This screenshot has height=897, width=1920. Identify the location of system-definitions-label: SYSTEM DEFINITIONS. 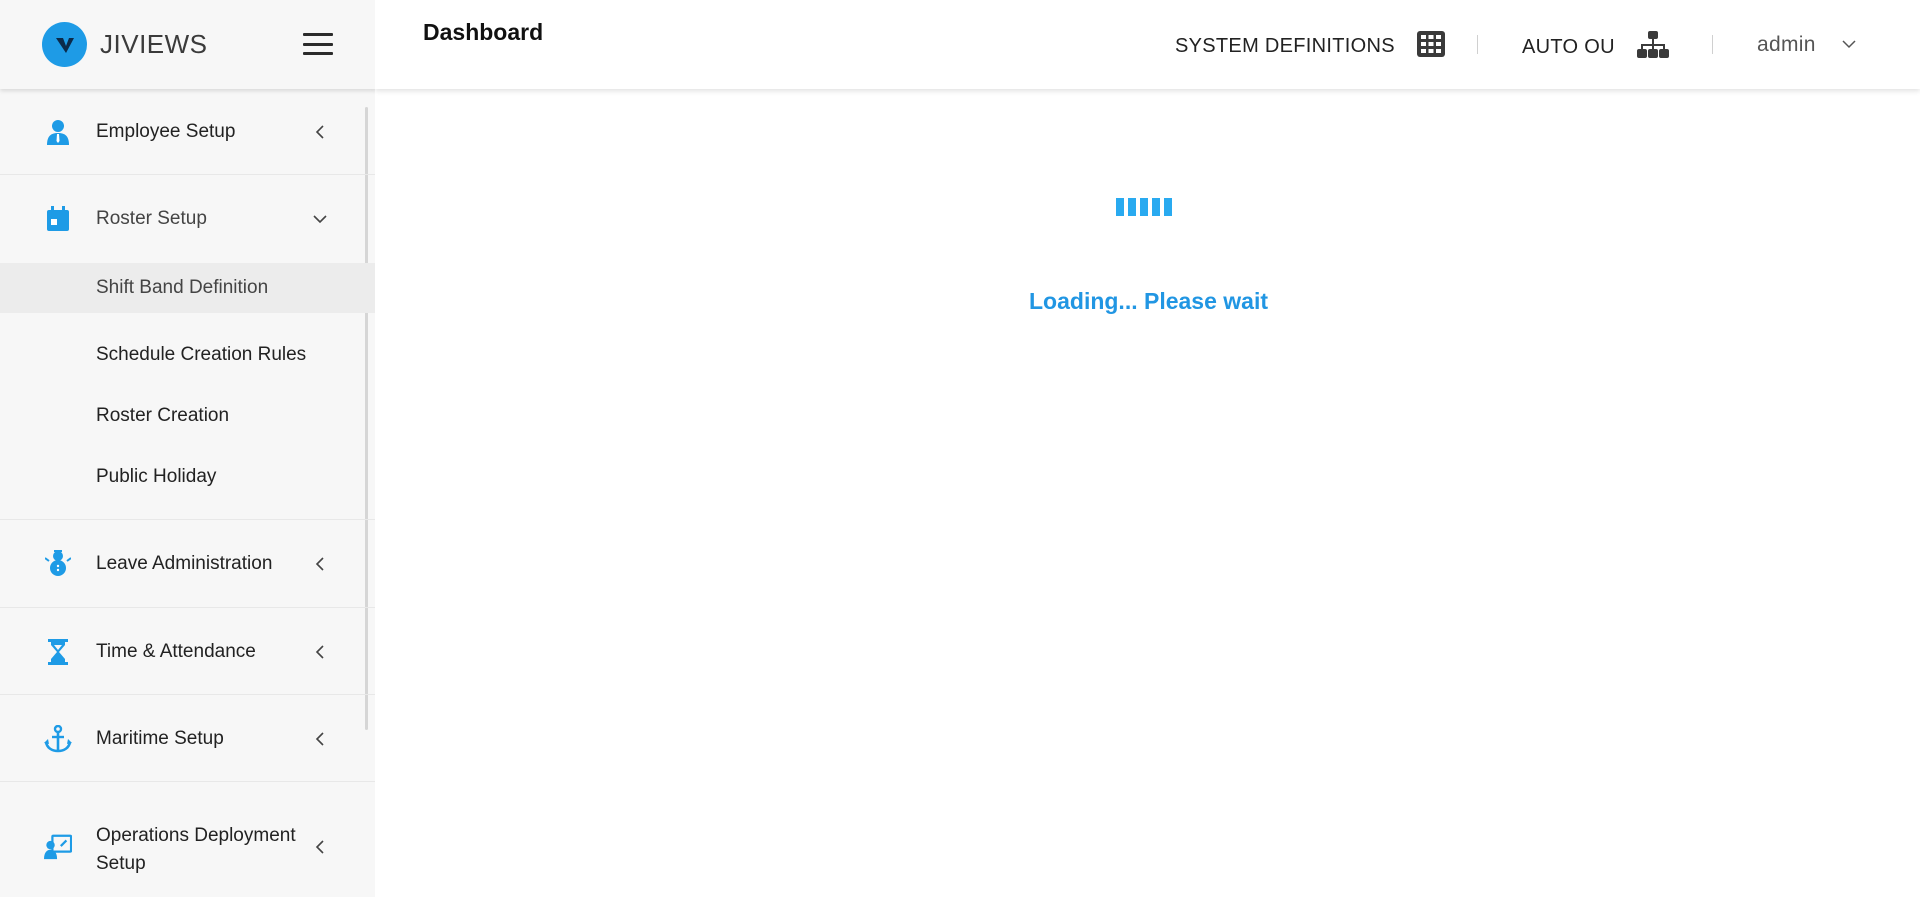
(1285, 46).